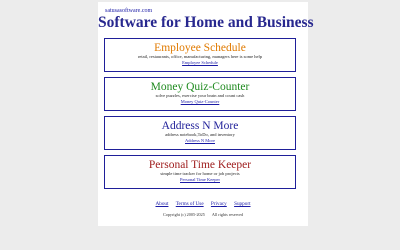  I want to click on rights-text: All rights reserved, so click(227, 214).